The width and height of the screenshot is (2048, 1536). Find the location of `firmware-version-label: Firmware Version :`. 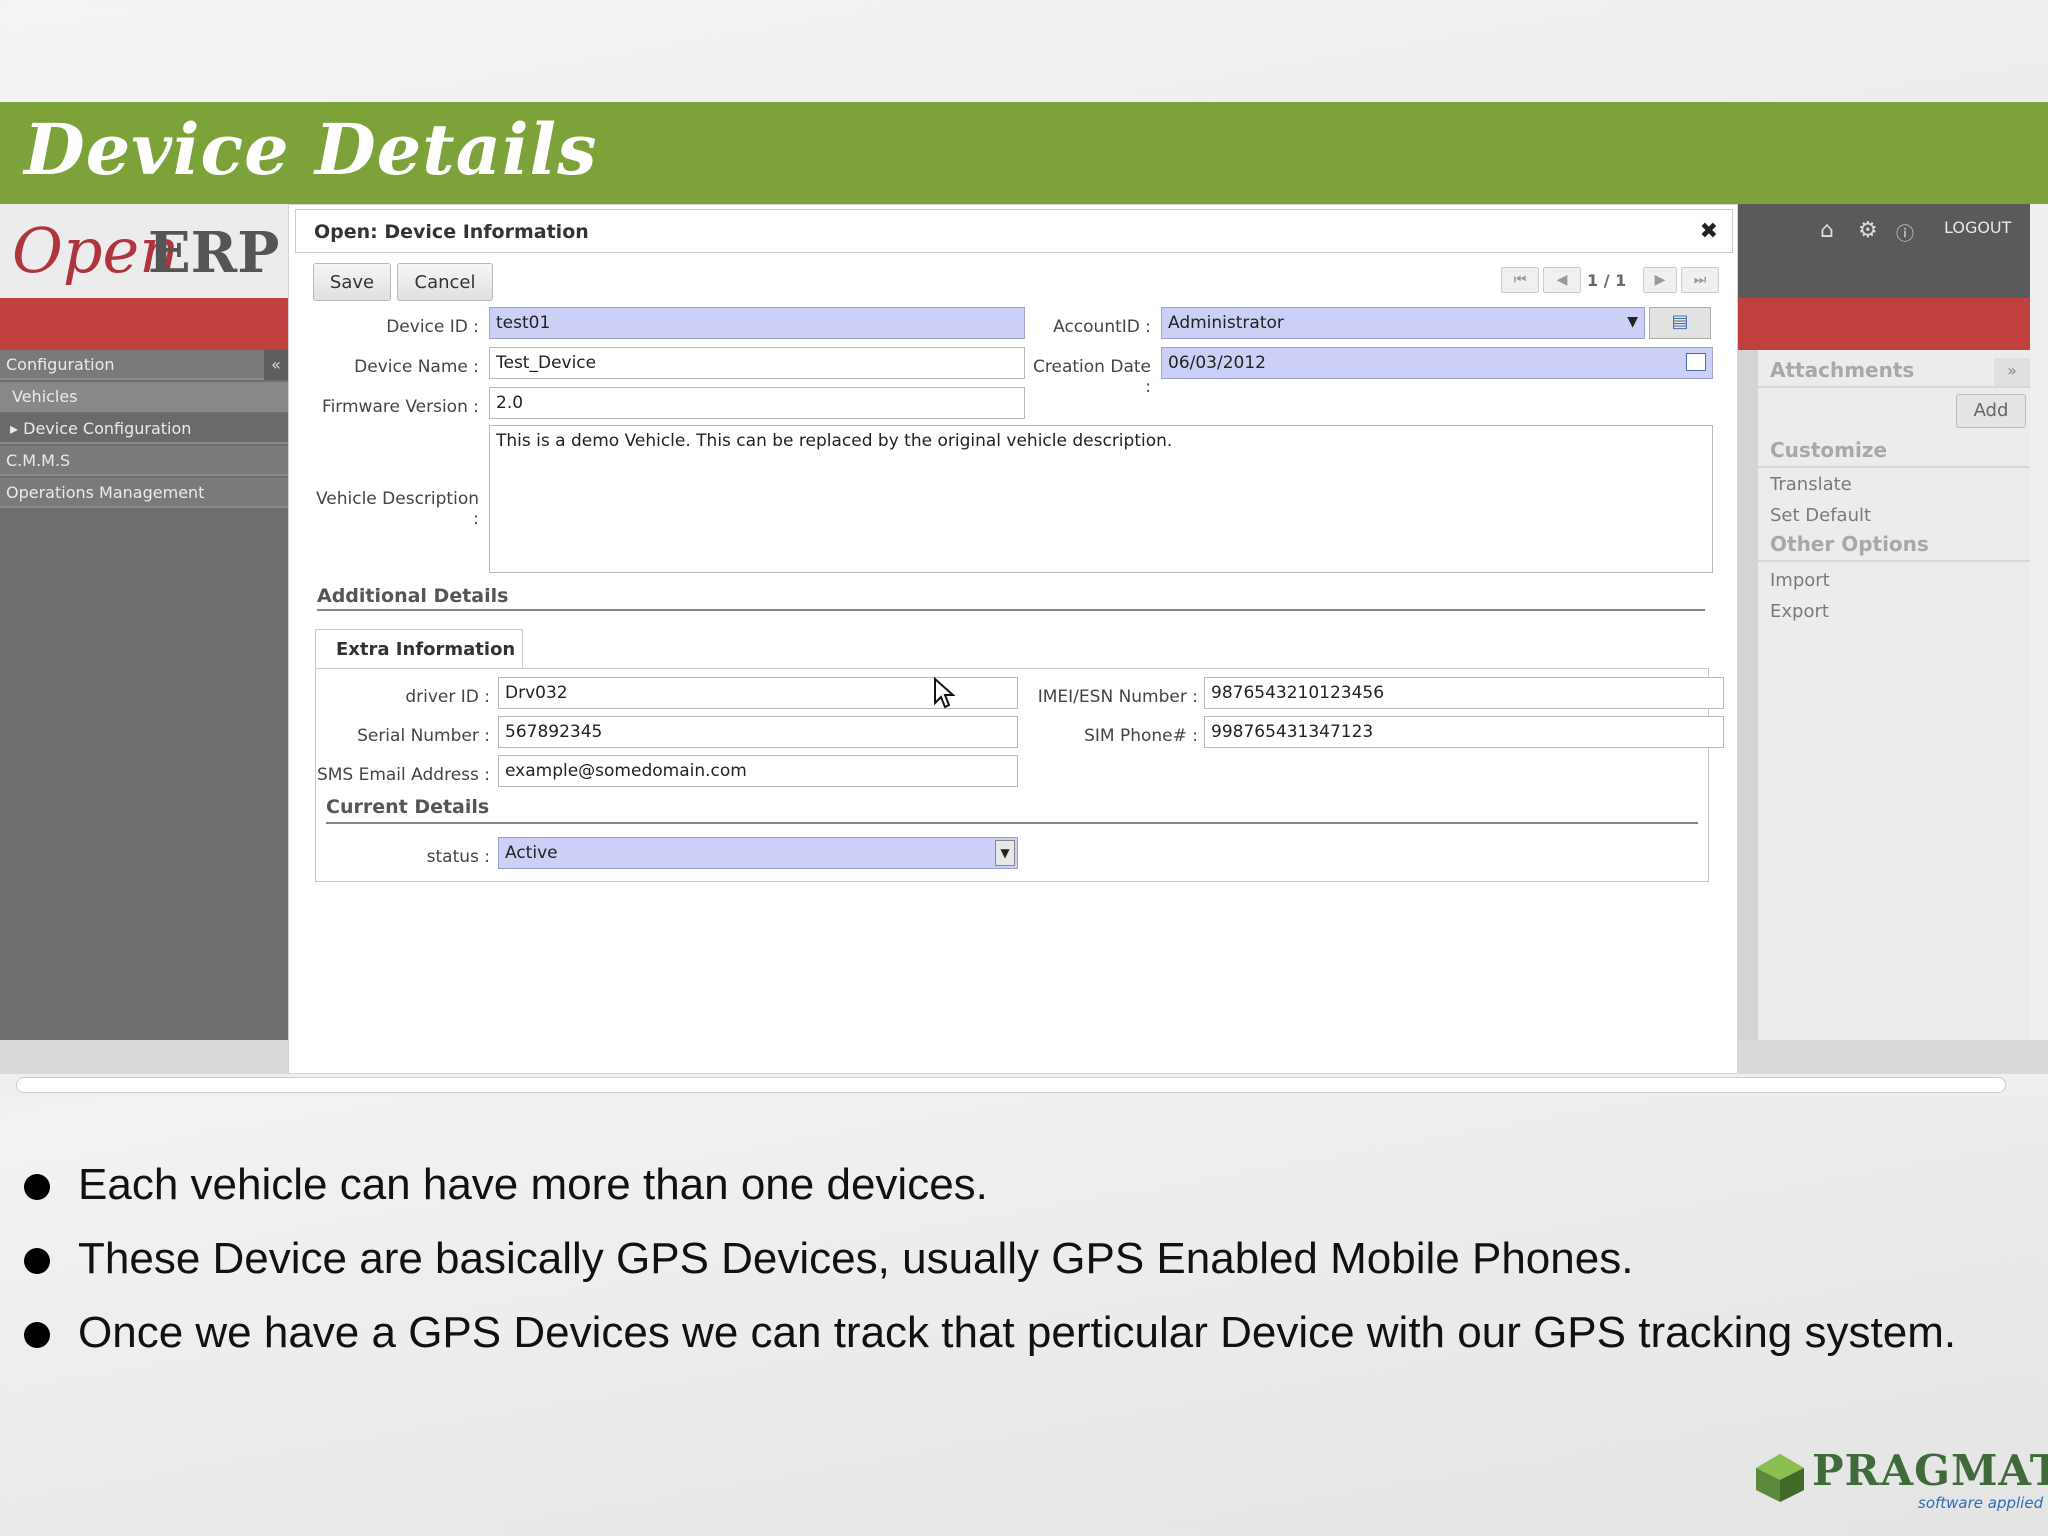

firmware-version-label: Firmware Version : is located at coordinates (400, 407).